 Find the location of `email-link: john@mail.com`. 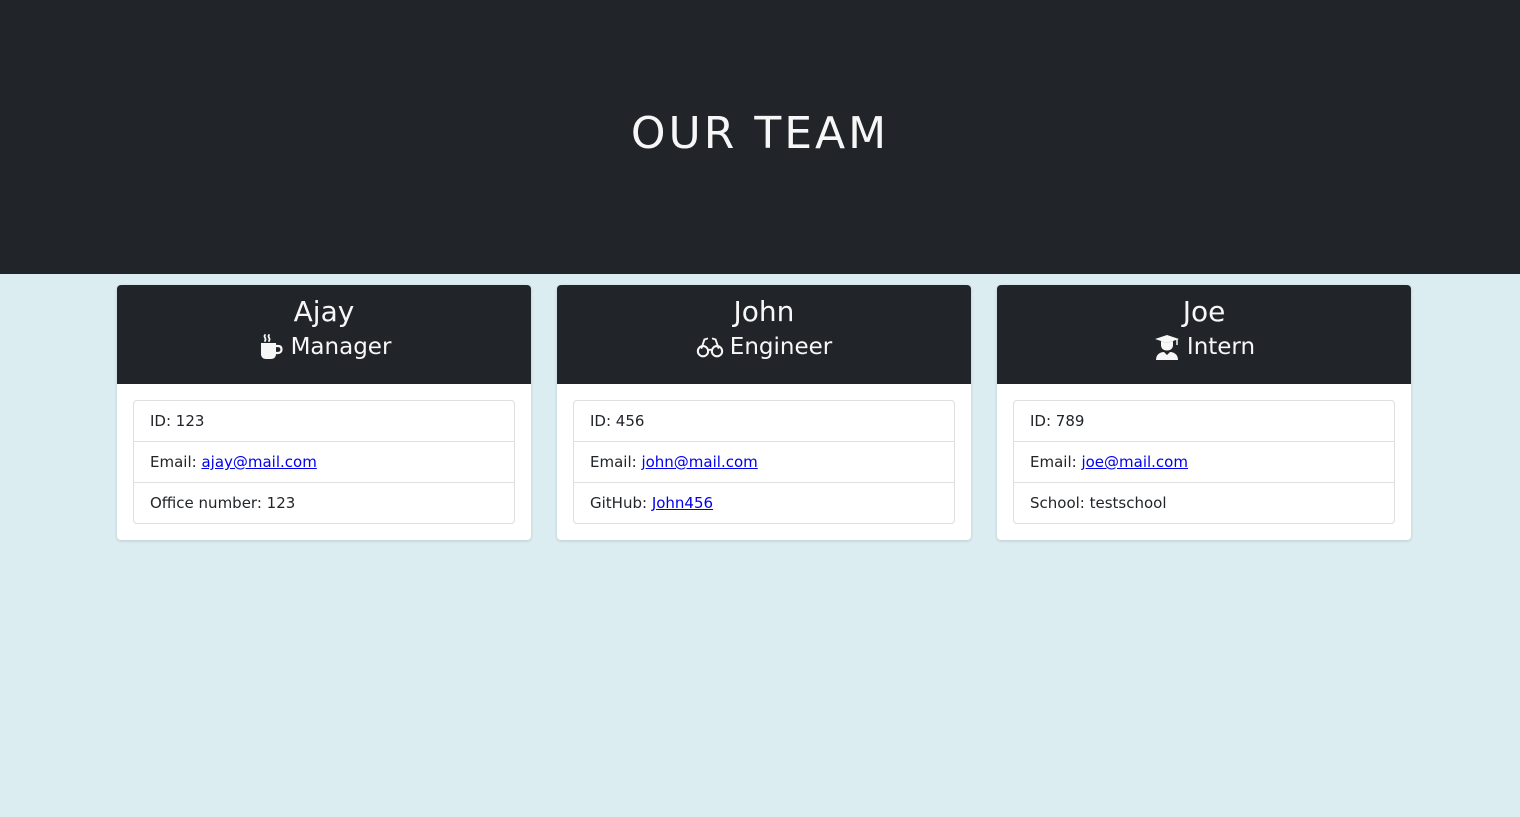

email-link: john@mail.com is located at coordinates (699, 462).